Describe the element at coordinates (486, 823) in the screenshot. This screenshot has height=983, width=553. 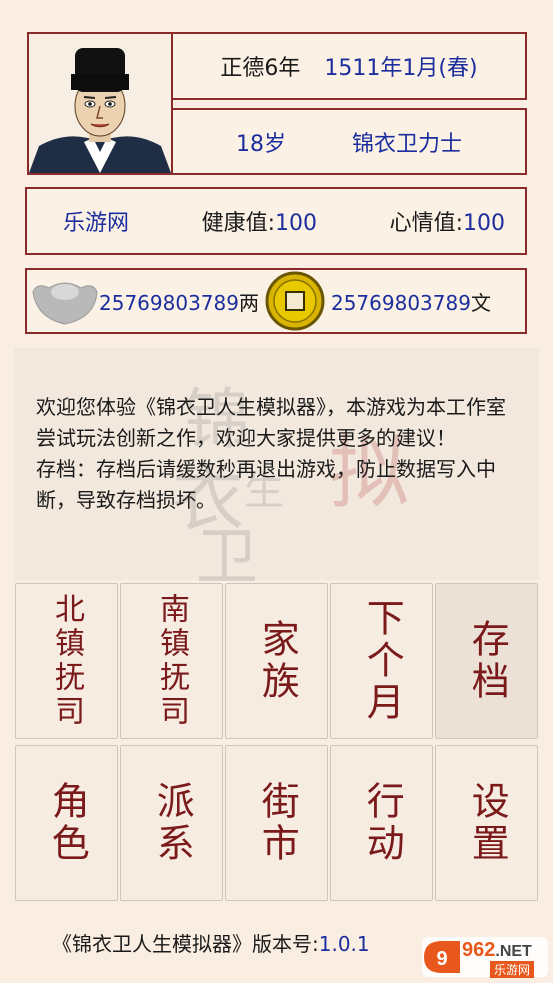
I see `settings-button: 设置` at that location.